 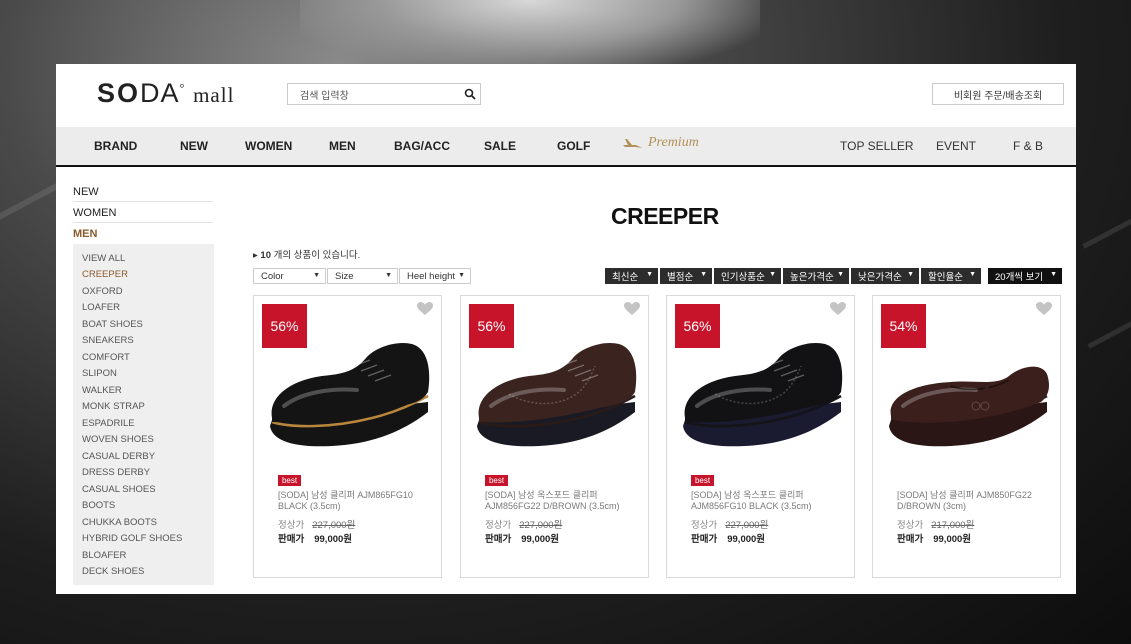 I want to click on logo-bold: SO, so click(x=119, y=93).